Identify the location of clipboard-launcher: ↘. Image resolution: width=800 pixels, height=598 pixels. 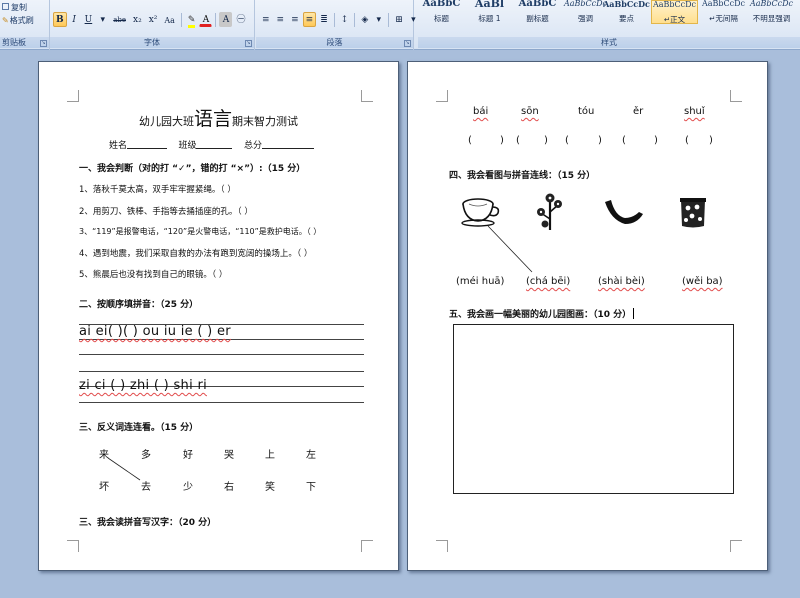
(43, 43).